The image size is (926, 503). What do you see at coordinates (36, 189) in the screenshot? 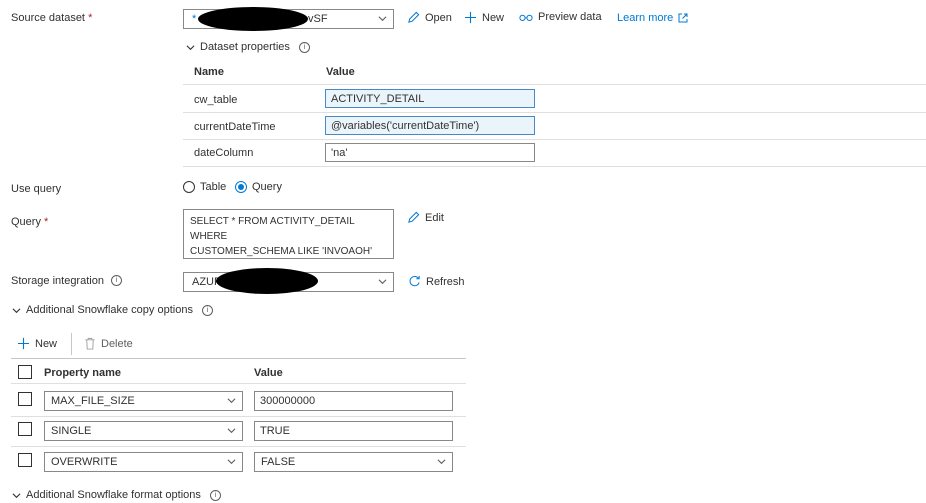
I see `use-query-label: Use query` at bounding box center [36, 189].